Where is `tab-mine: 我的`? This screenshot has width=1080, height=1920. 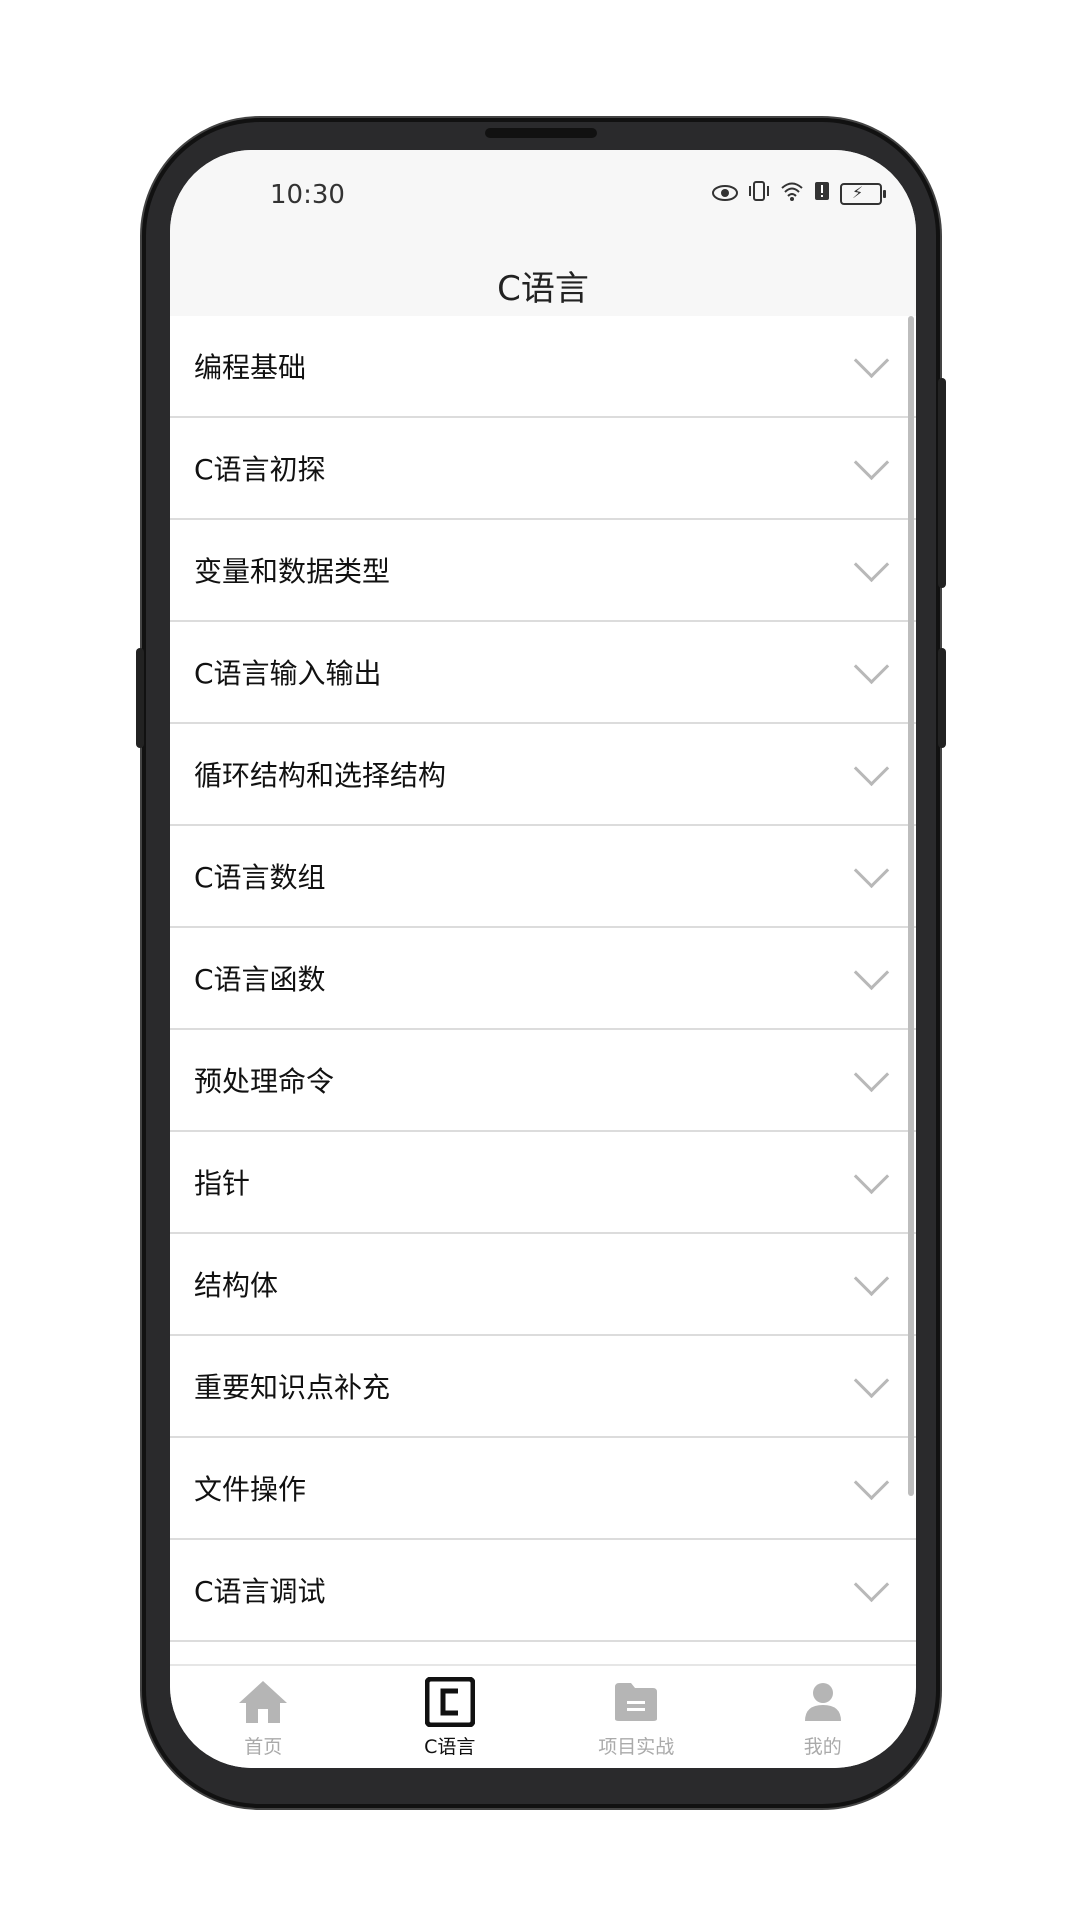
tab-mine: 我的 is located at coordinates (823, 1717).